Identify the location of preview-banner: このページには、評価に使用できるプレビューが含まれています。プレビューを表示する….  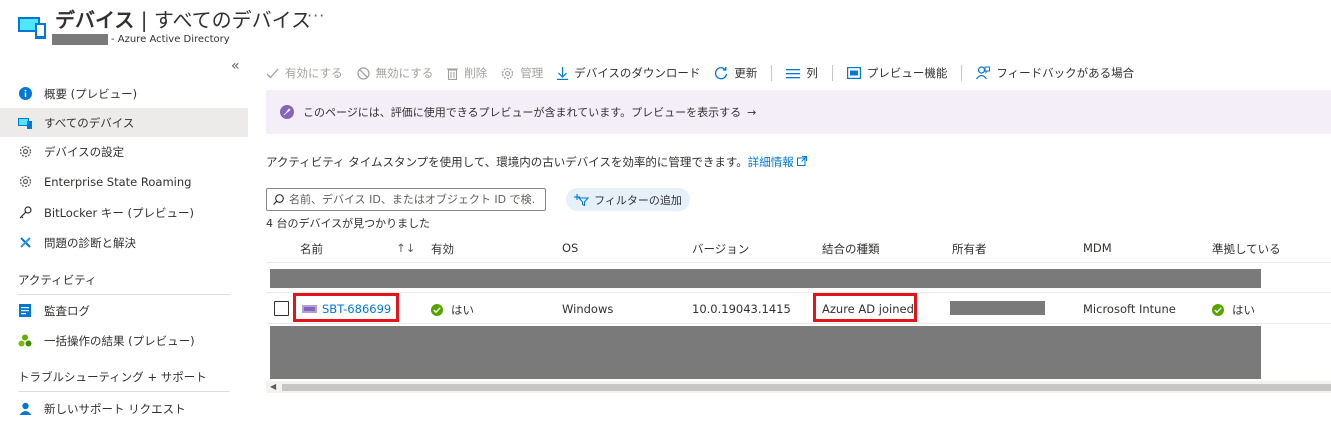
(798, 112).